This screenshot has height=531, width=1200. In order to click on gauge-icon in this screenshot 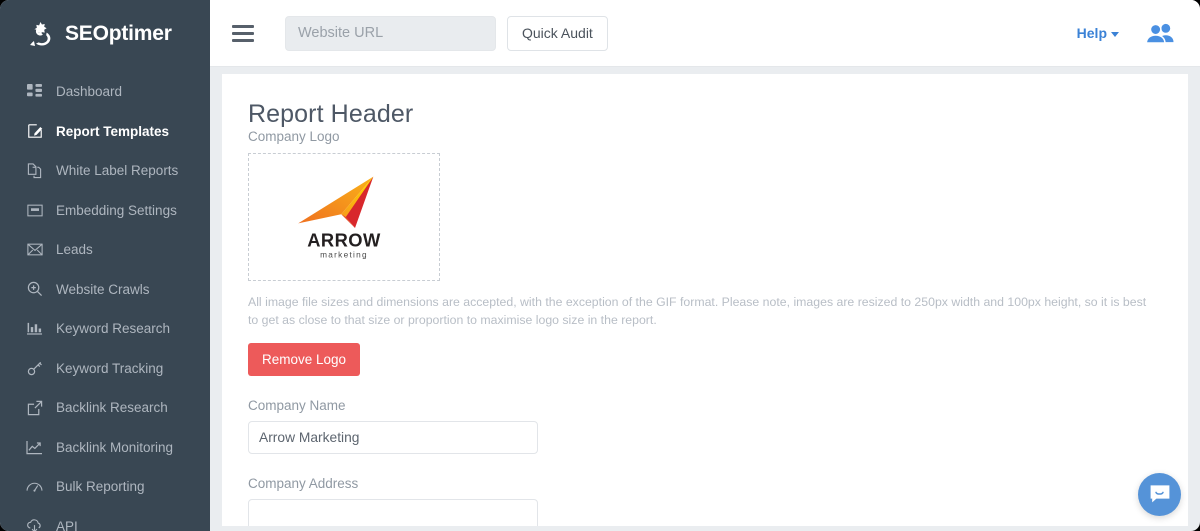, I will do `click(34, 486)`.